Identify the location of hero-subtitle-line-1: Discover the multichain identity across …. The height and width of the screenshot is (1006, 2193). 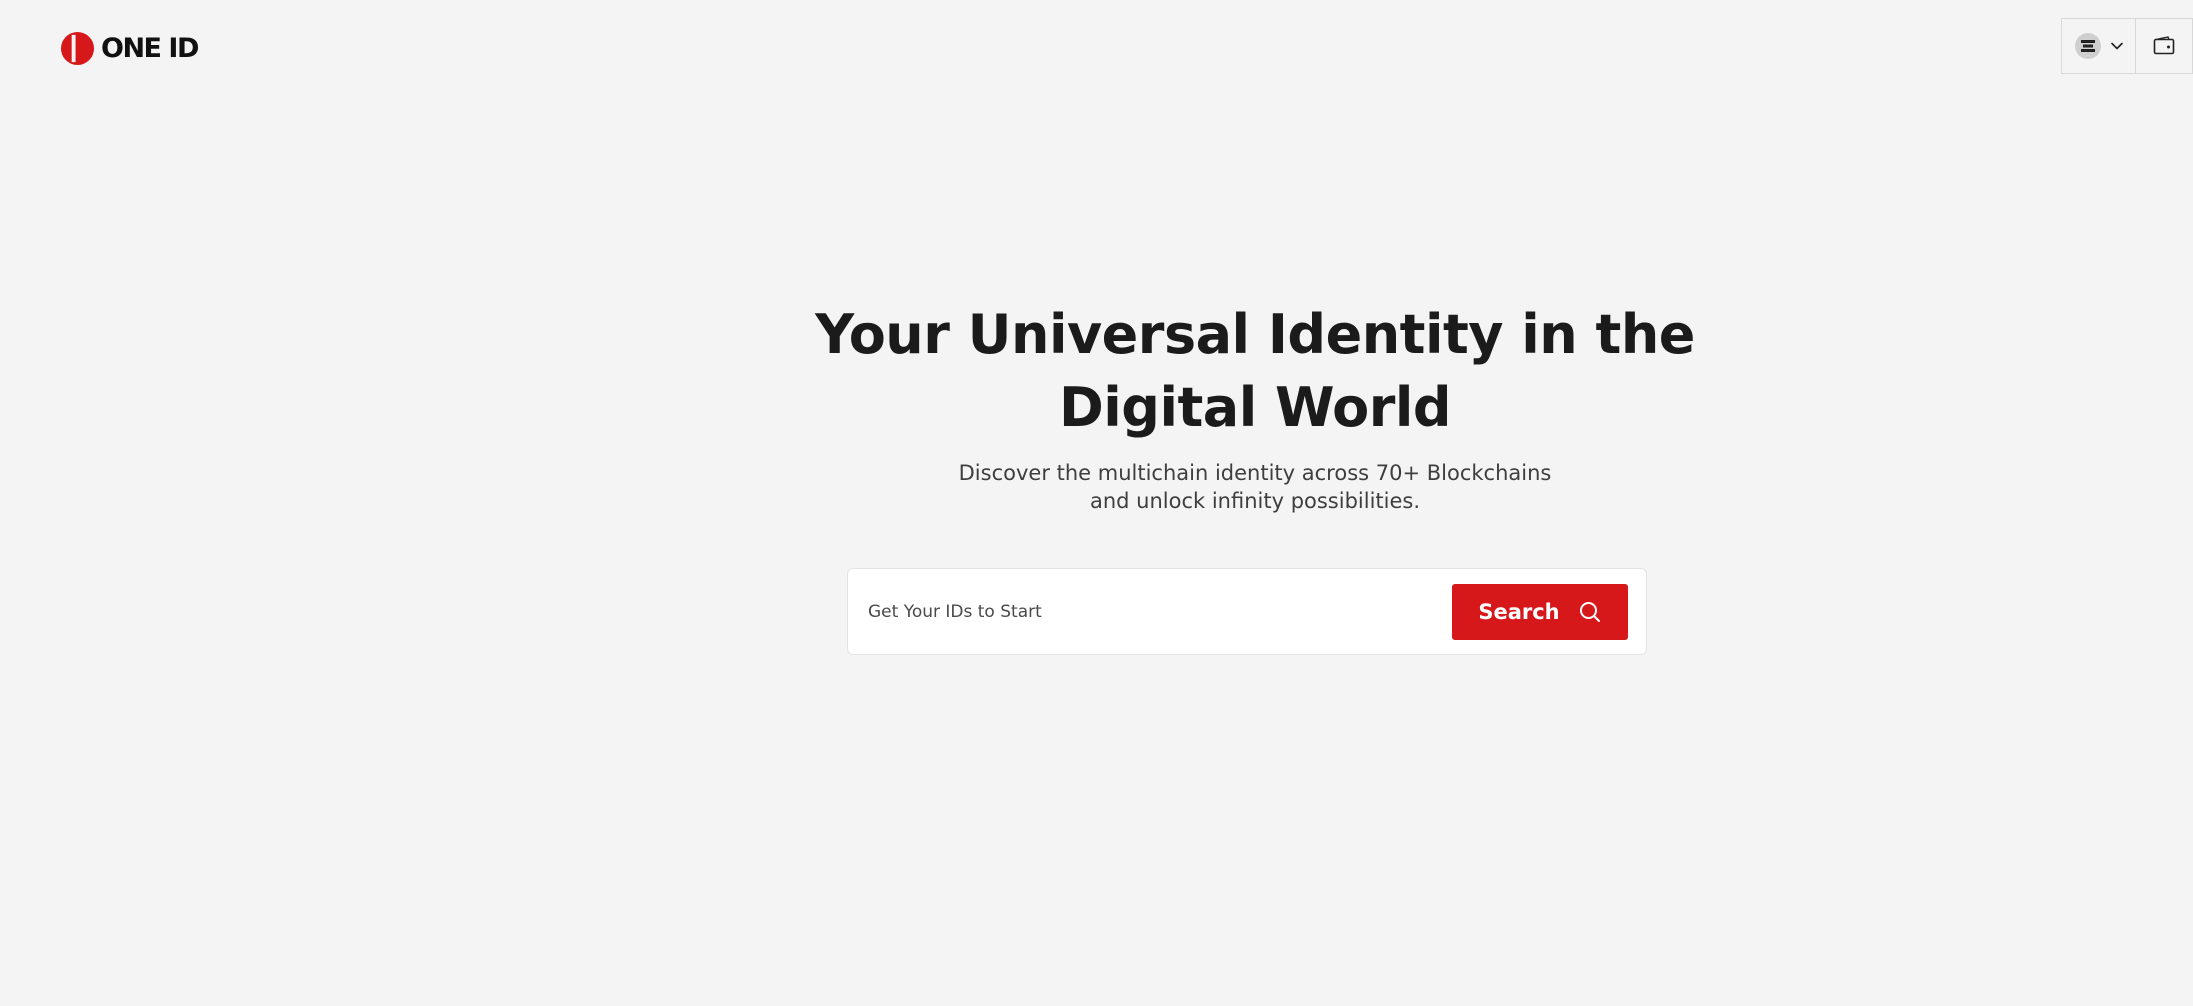
(1255, 473).